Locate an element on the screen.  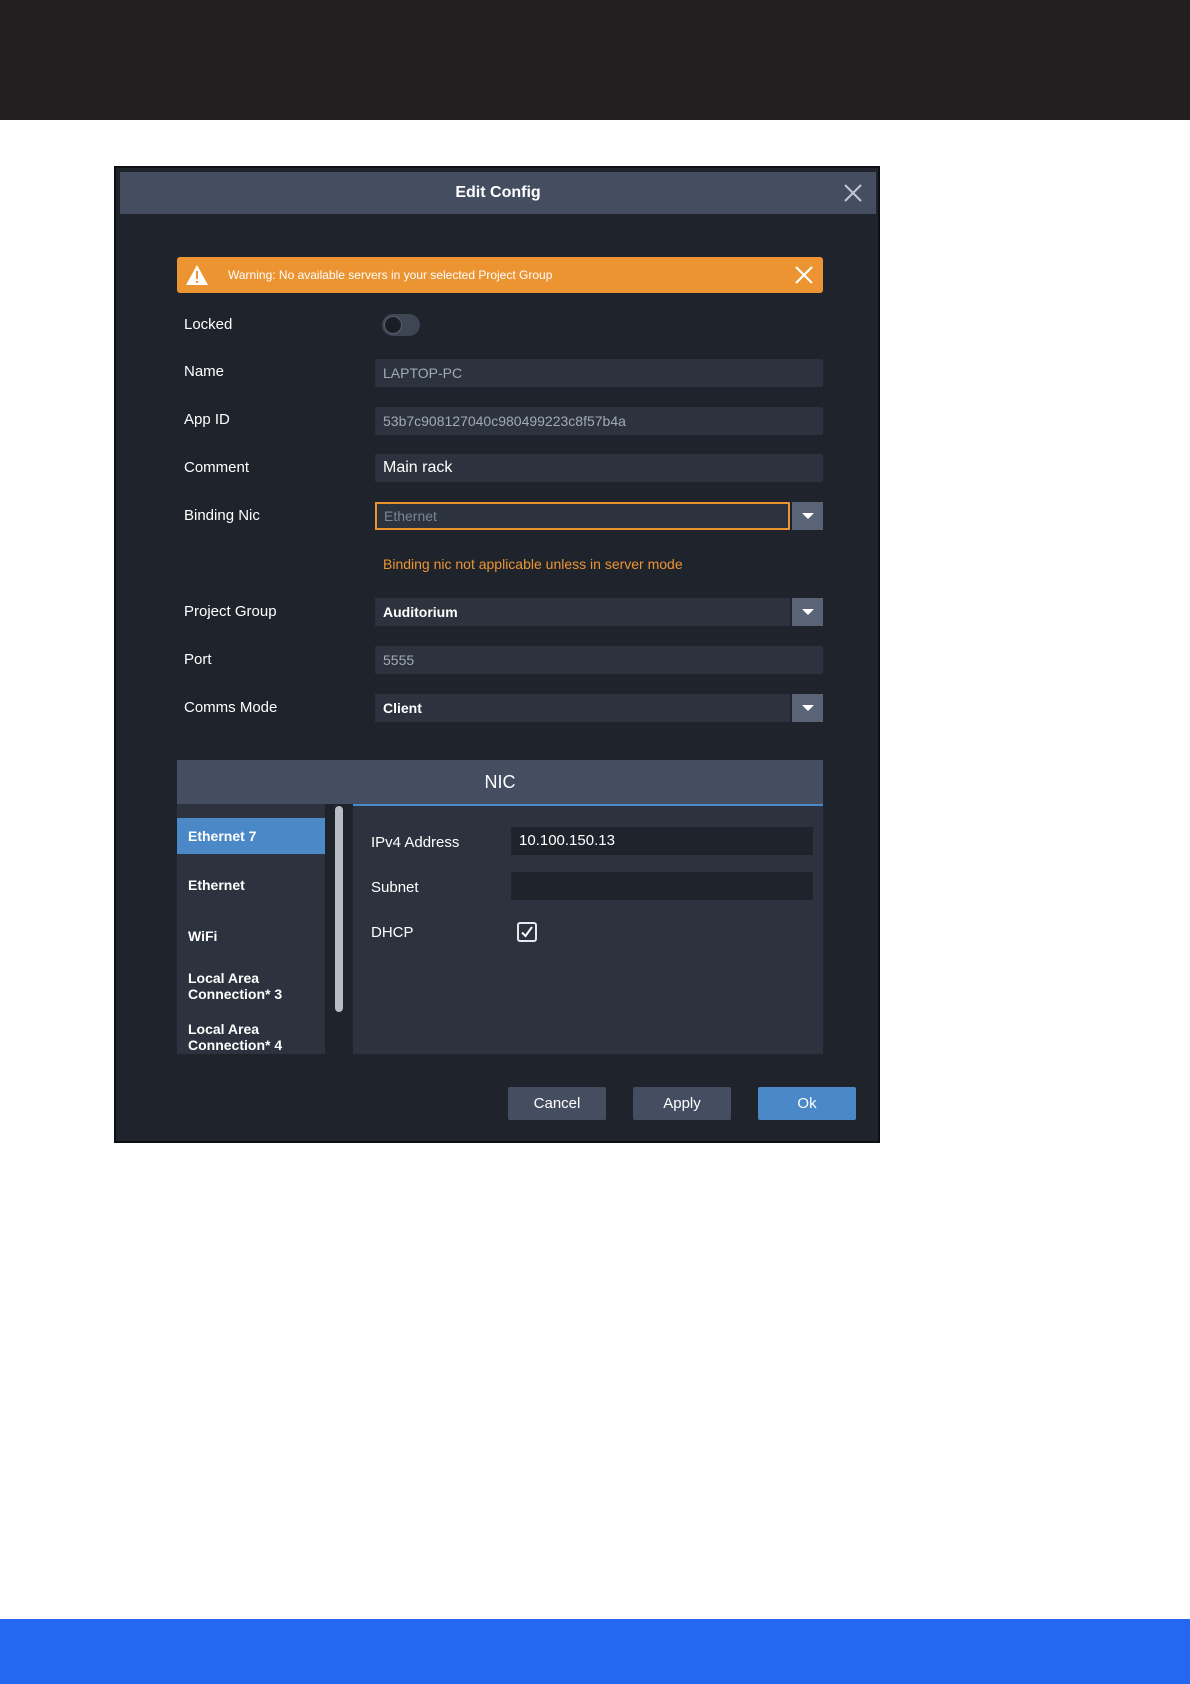
dhcp-label: DHCP is located at coordinates (392, 932).